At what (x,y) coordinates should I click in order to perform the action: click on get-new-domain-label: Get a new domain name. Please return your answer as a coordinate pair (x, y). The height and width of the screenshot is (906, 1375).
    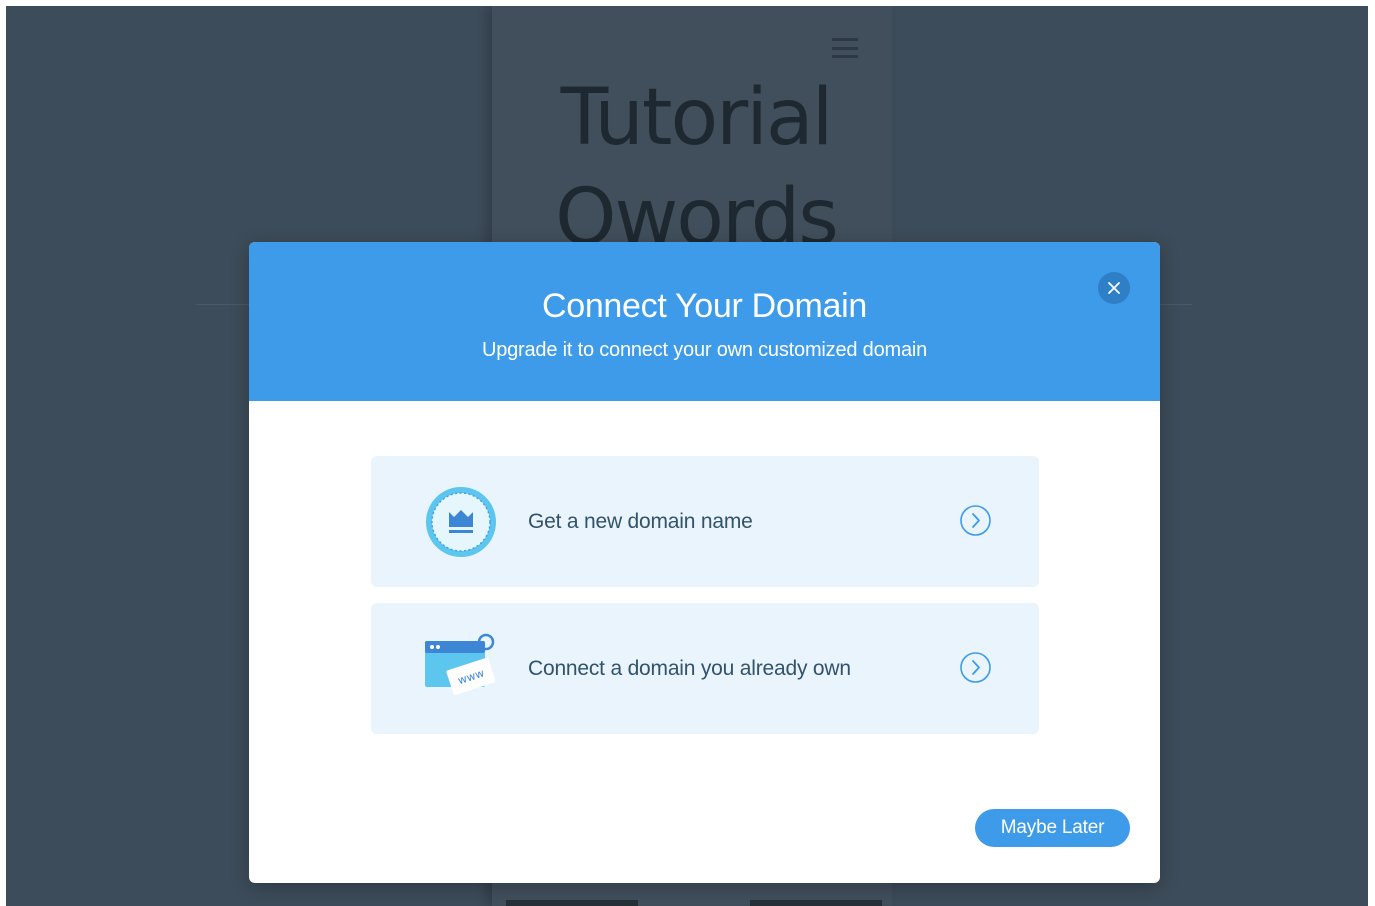
    Looking at the image, I should click on (640, 521).